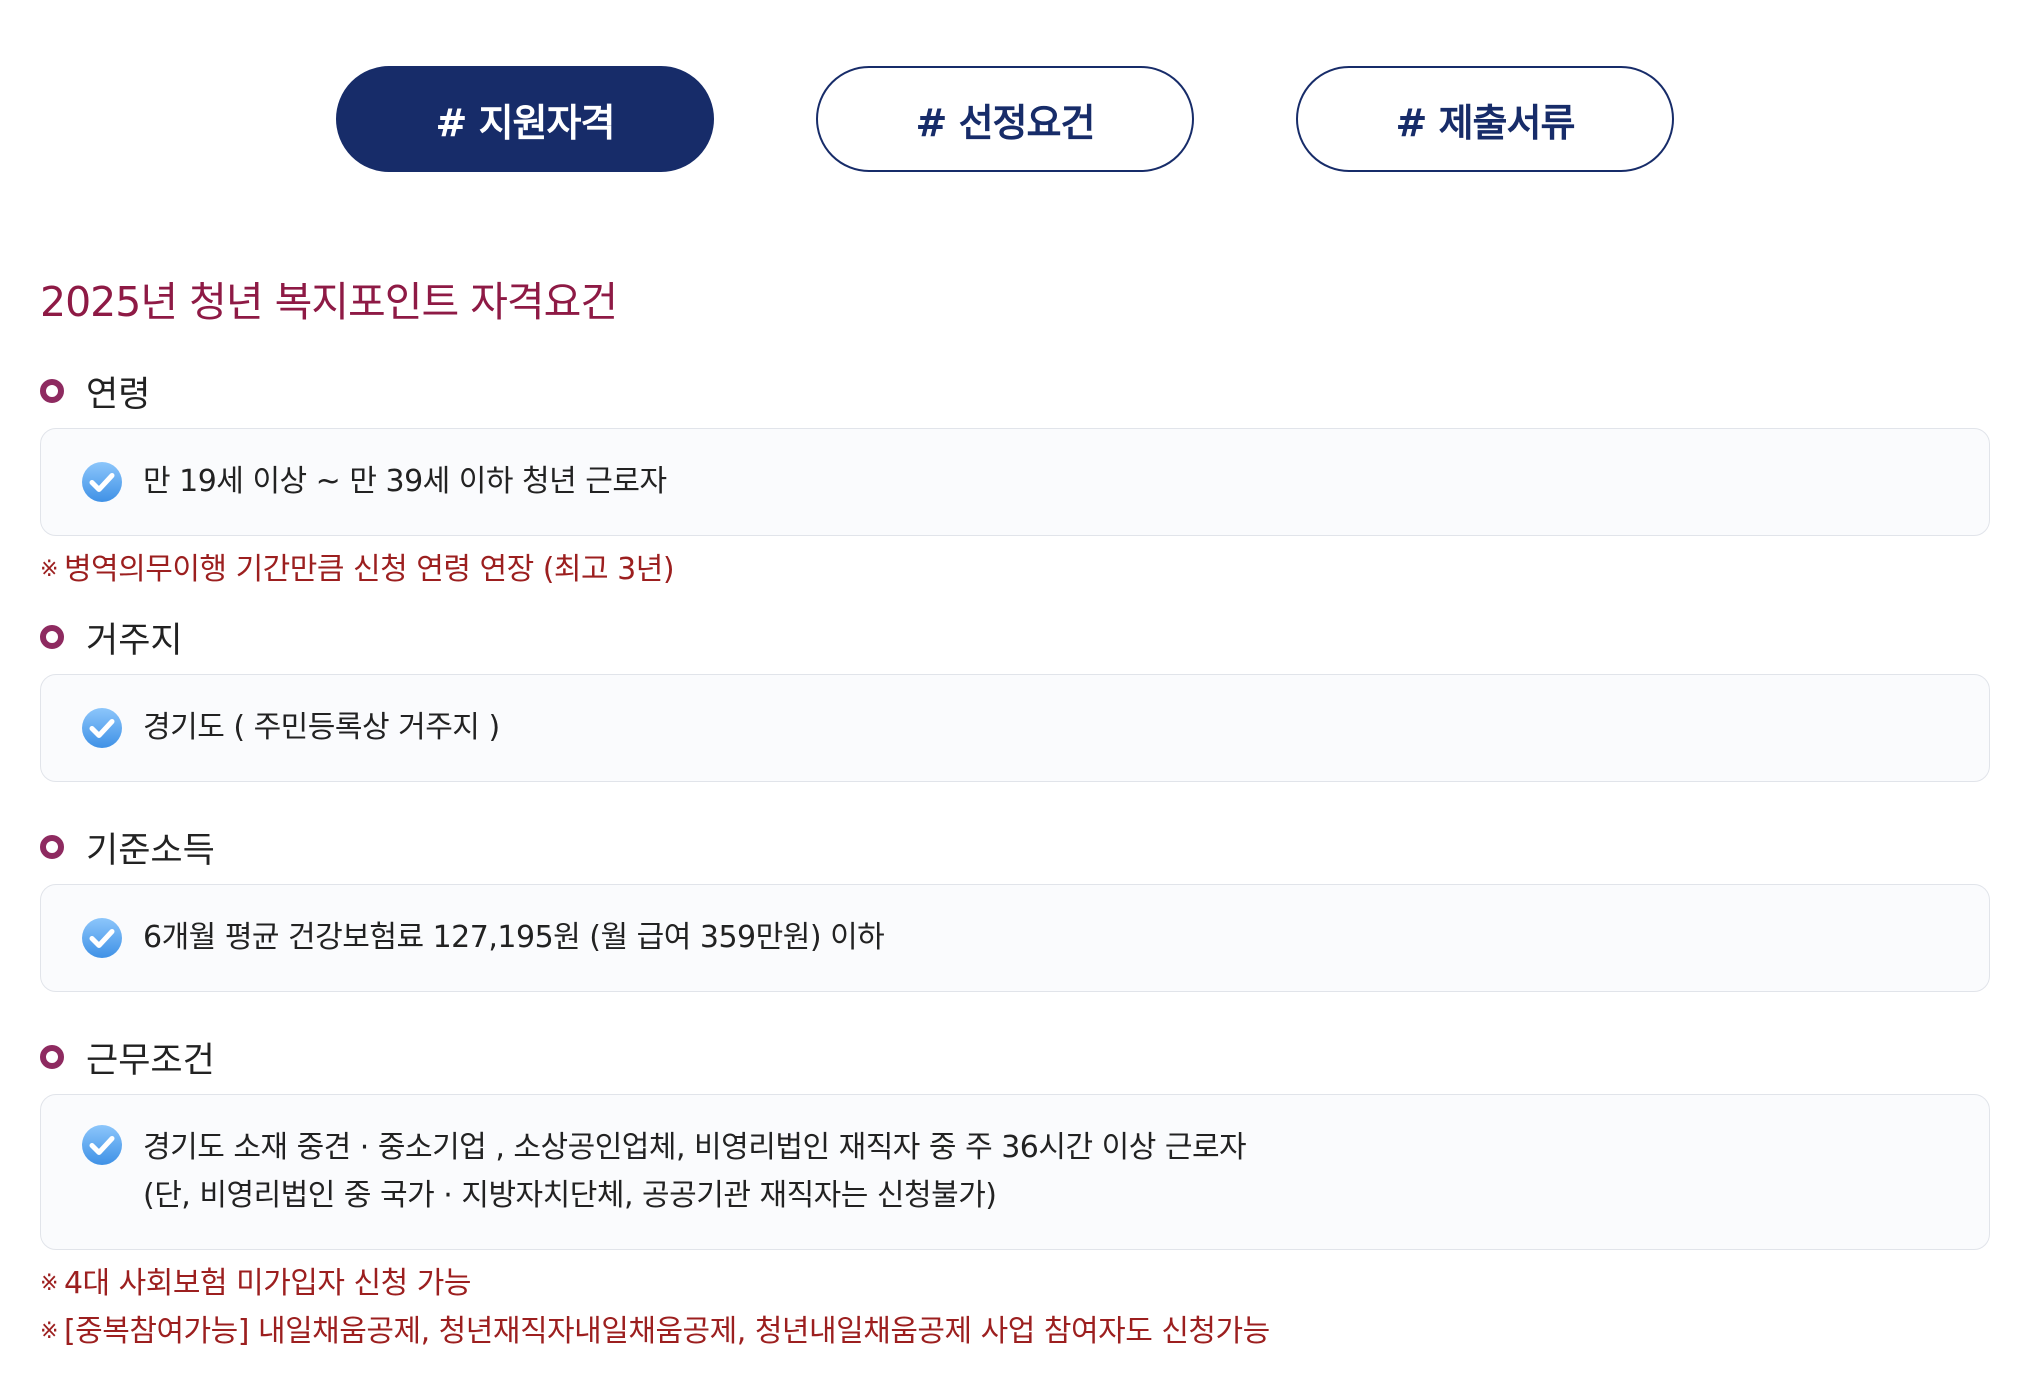 The height and width of the screenshot is (1382, 2020). I want to click on tab-eligibility: # 지원자격, so click(525, 119).